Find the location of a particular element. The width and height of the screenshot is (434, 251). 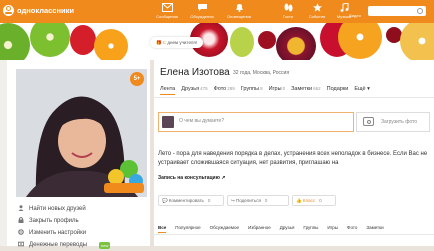

comment-icon: 💬 is located at coordinates (165, 200).